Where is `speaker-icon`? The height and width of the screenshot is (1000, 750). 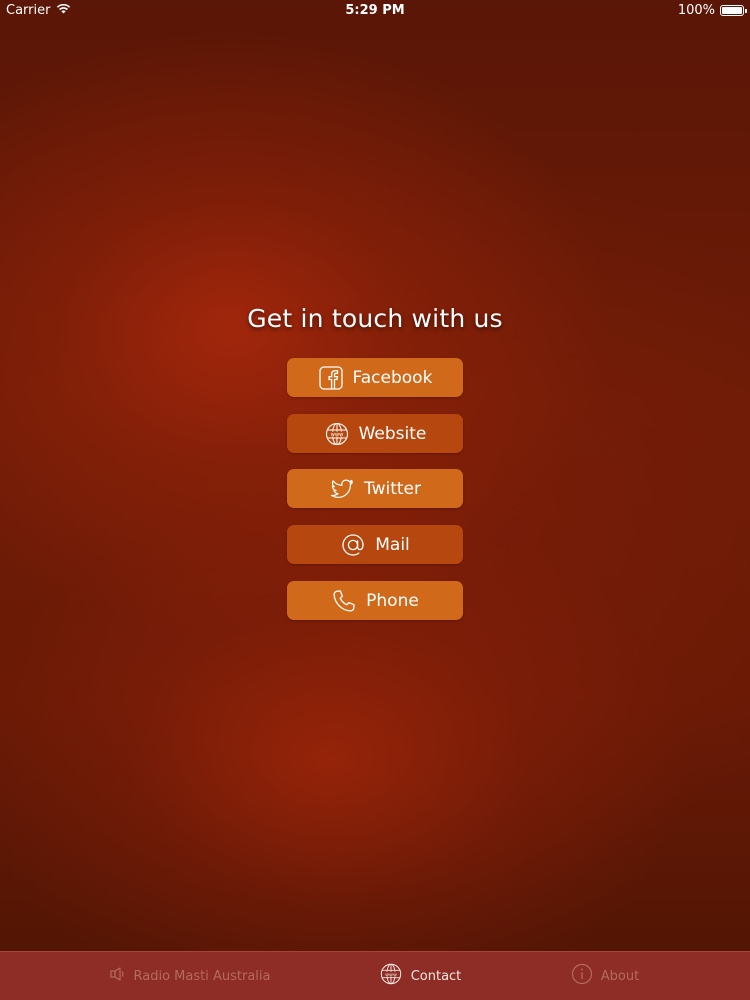
speaker-icon is located at coordinates (117, 976).